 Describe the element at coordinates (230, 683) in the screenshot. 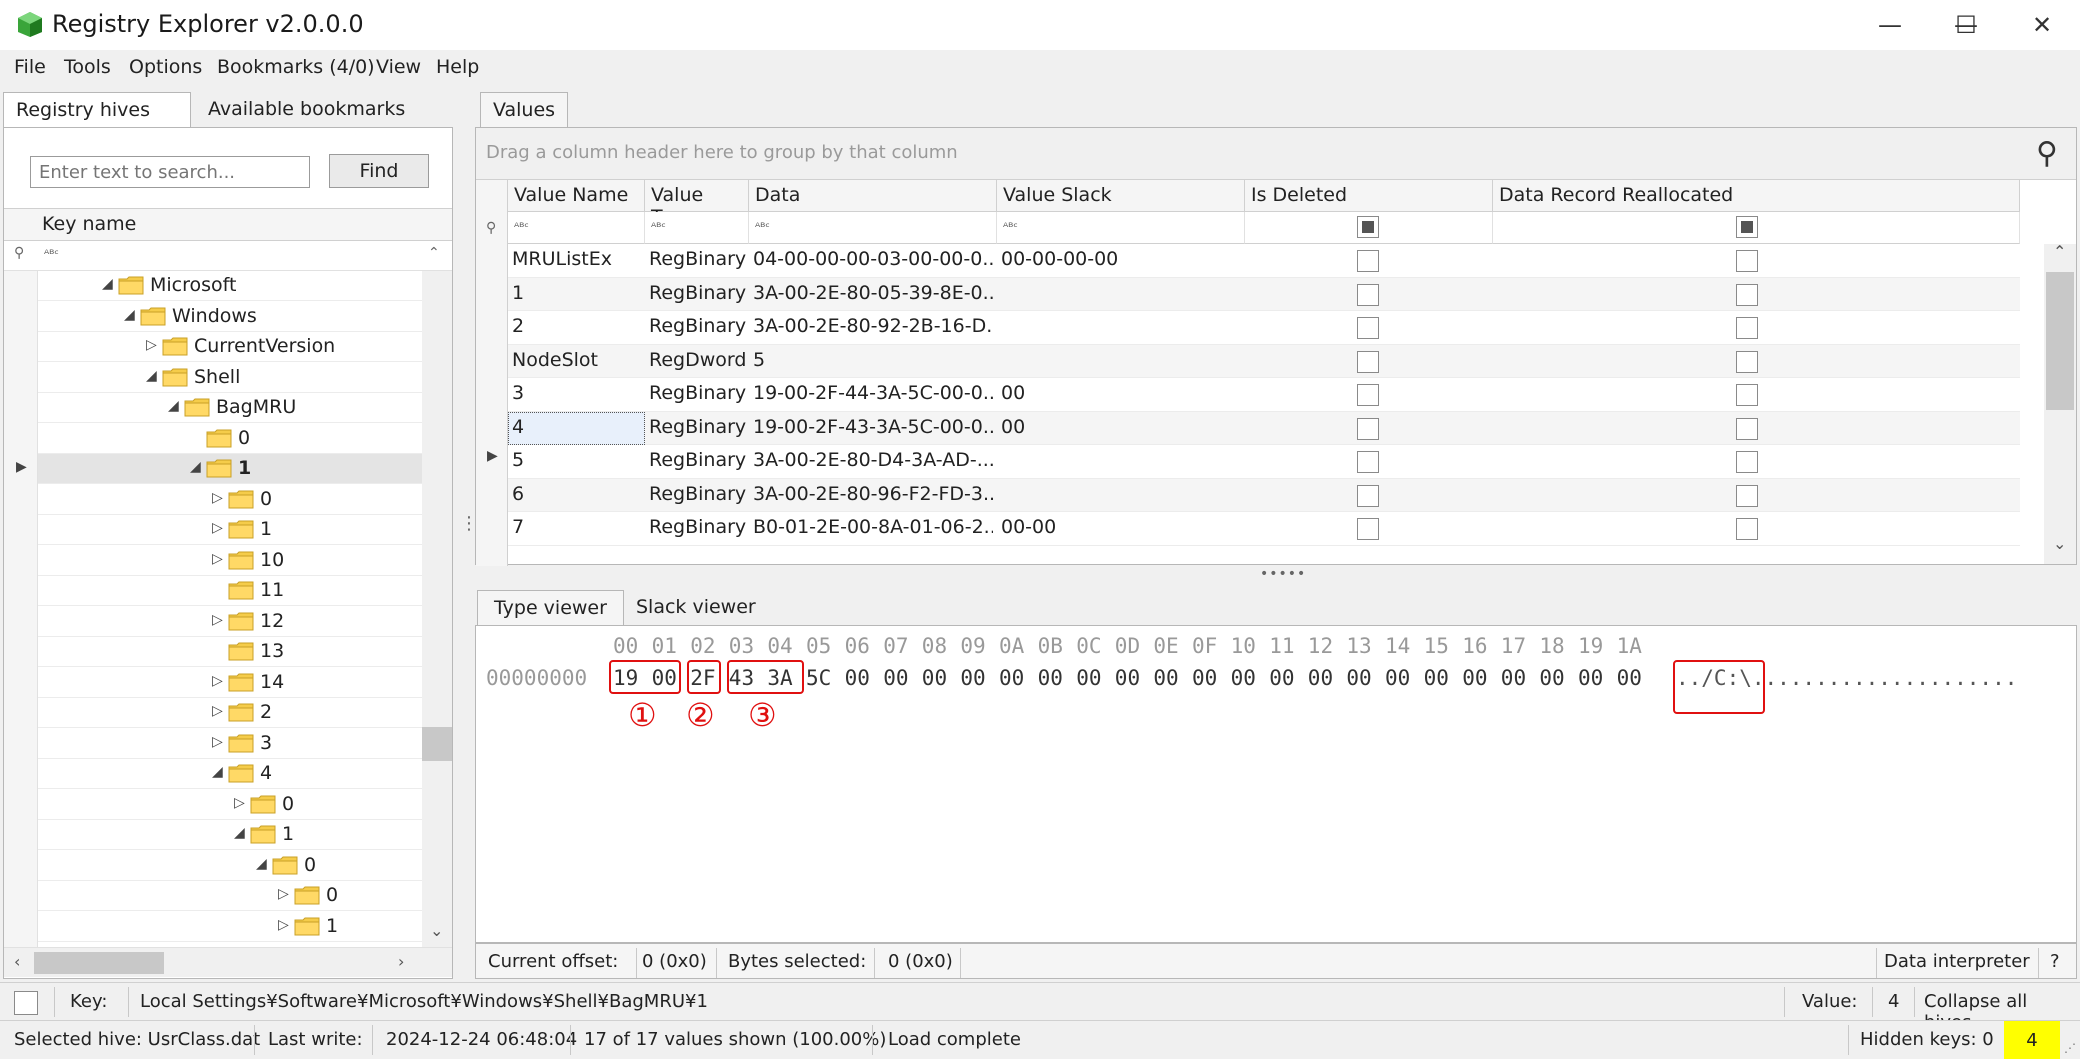

I see `tree-node: ▷ 14` at that location.